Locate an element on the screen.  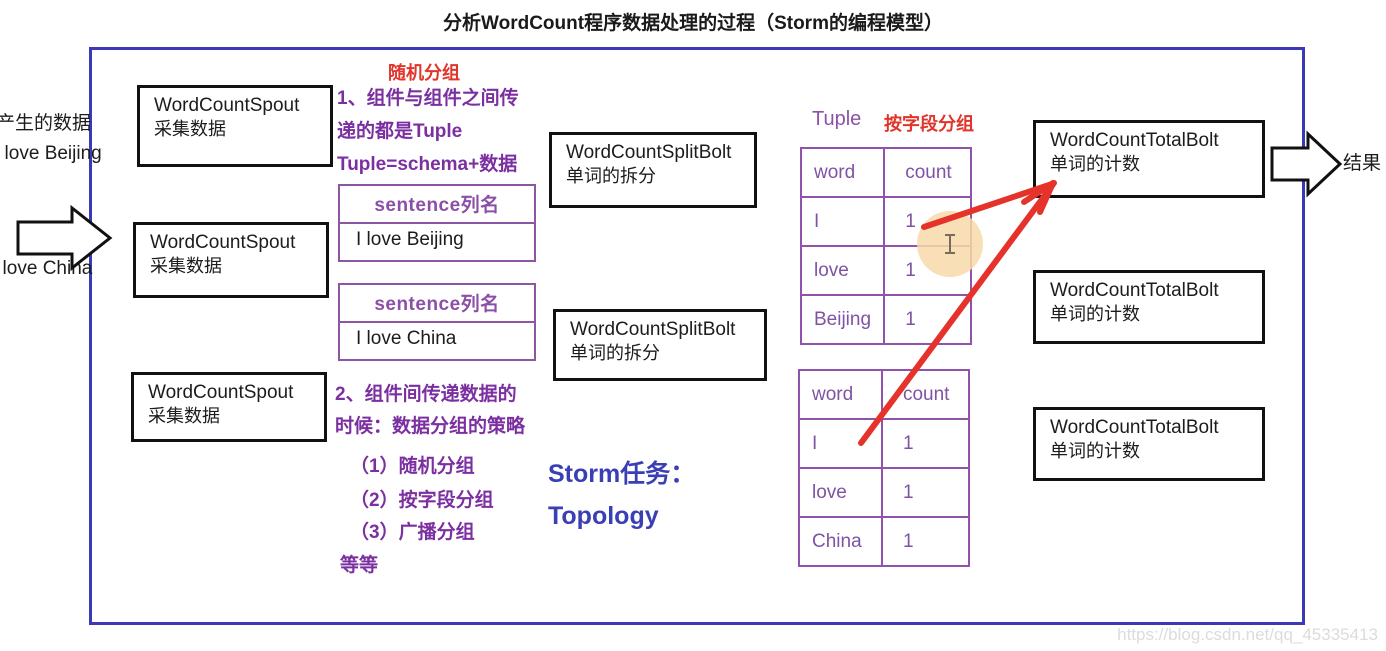
watermark-text: https://blog.csdn.net/qq_45335413 is located at coordinates (1247, 634).